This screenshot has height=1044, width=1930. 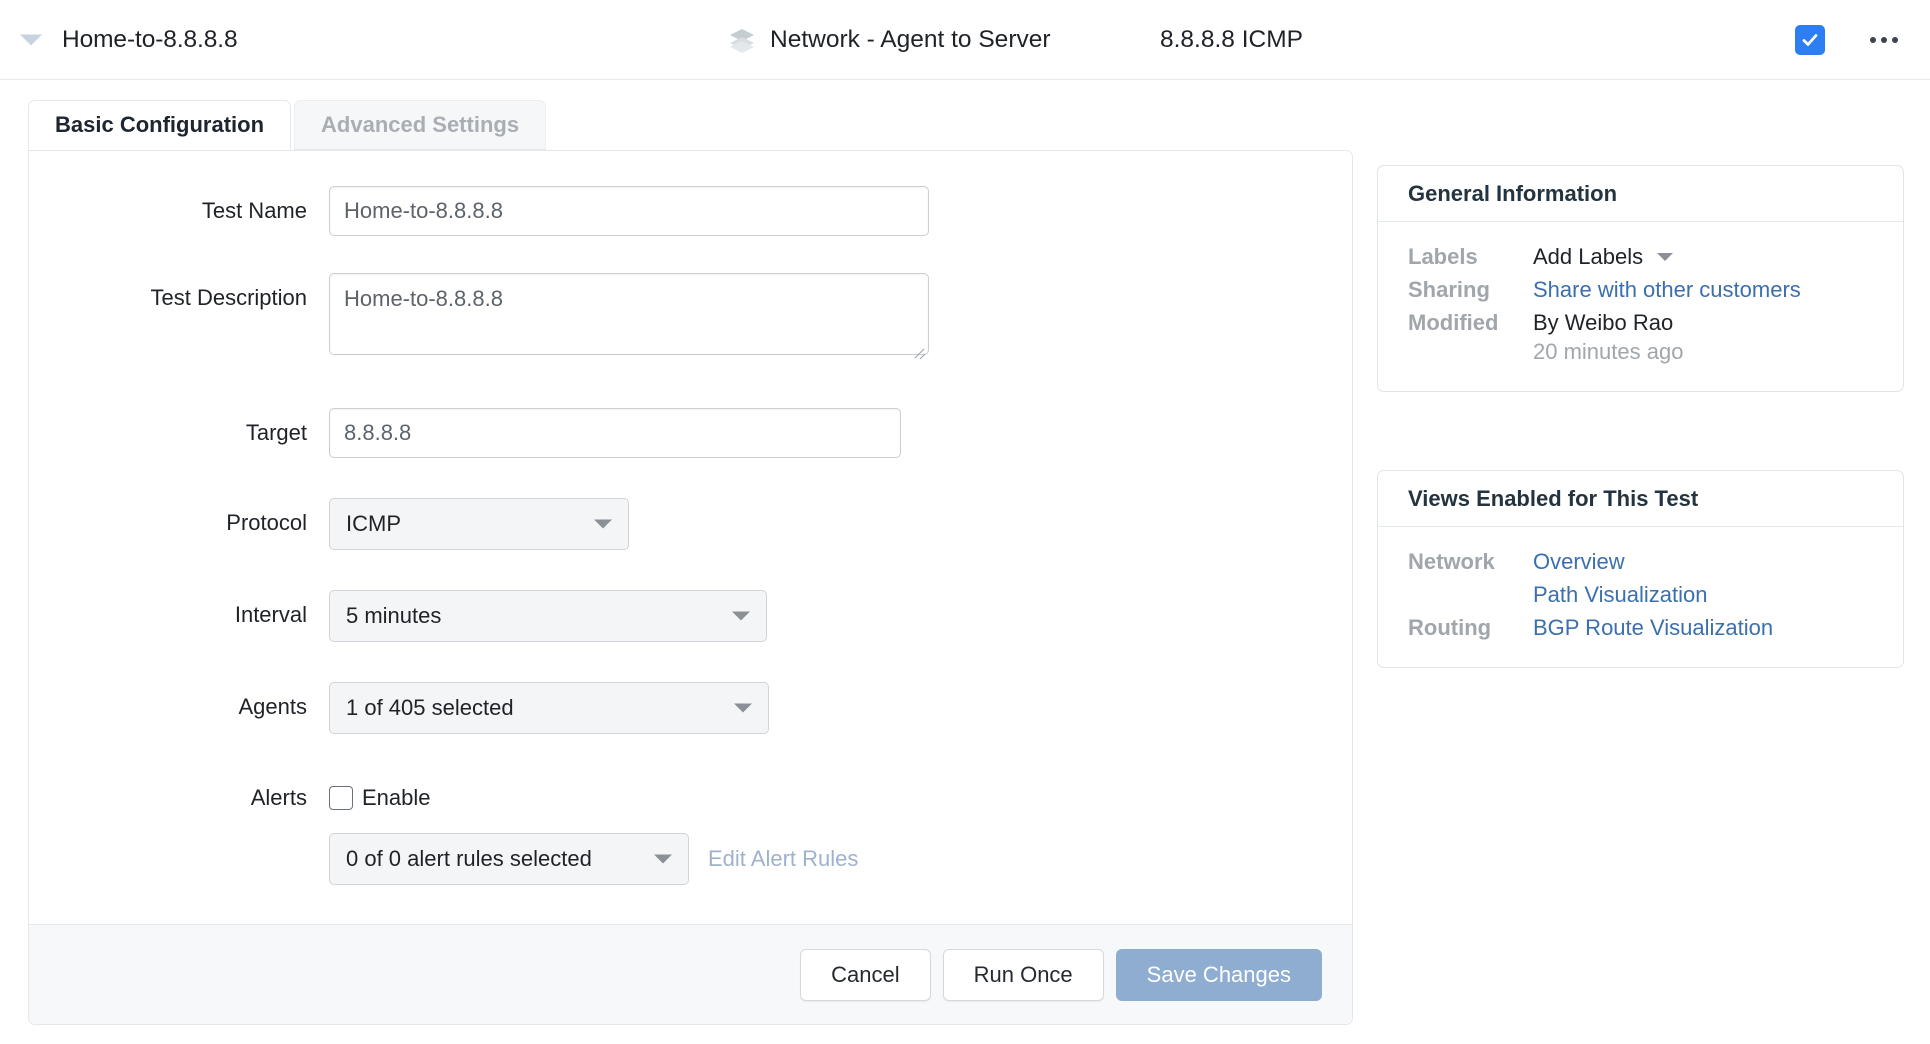 What do you see at coordinates (690, 974) in the screenshot?
I see `form-footer: Cancel Run Once Save Changes` at bounding box center [690, 974].